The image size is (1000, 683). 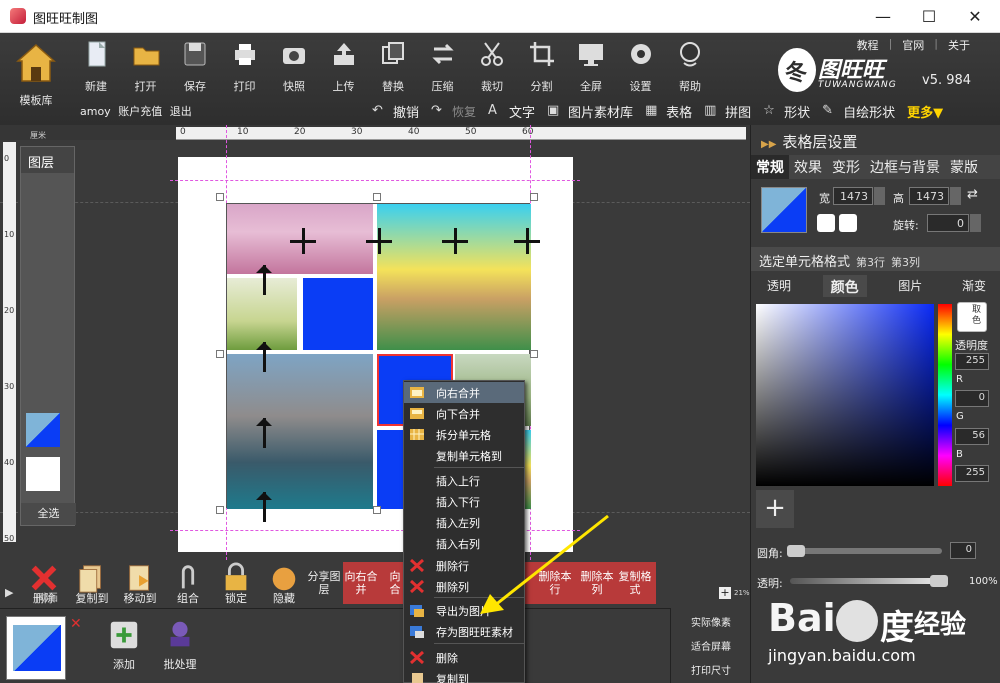 What do you see at coordinates (12, 593) in the screenshot?
I see `play-button: ▶` at bounding box center [12, 593].